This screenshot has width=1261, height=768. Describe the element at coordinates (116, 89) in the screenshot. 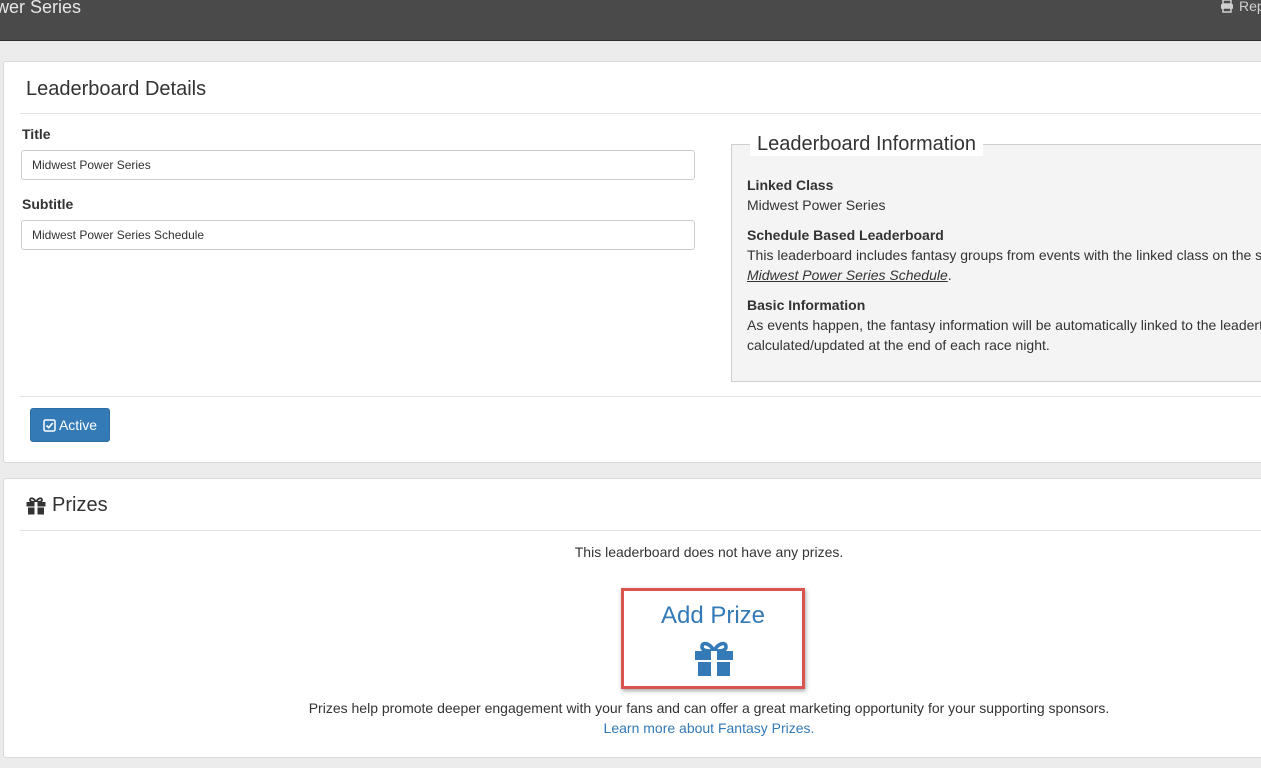

I see `details-title: Leaderboard Details` at that location.